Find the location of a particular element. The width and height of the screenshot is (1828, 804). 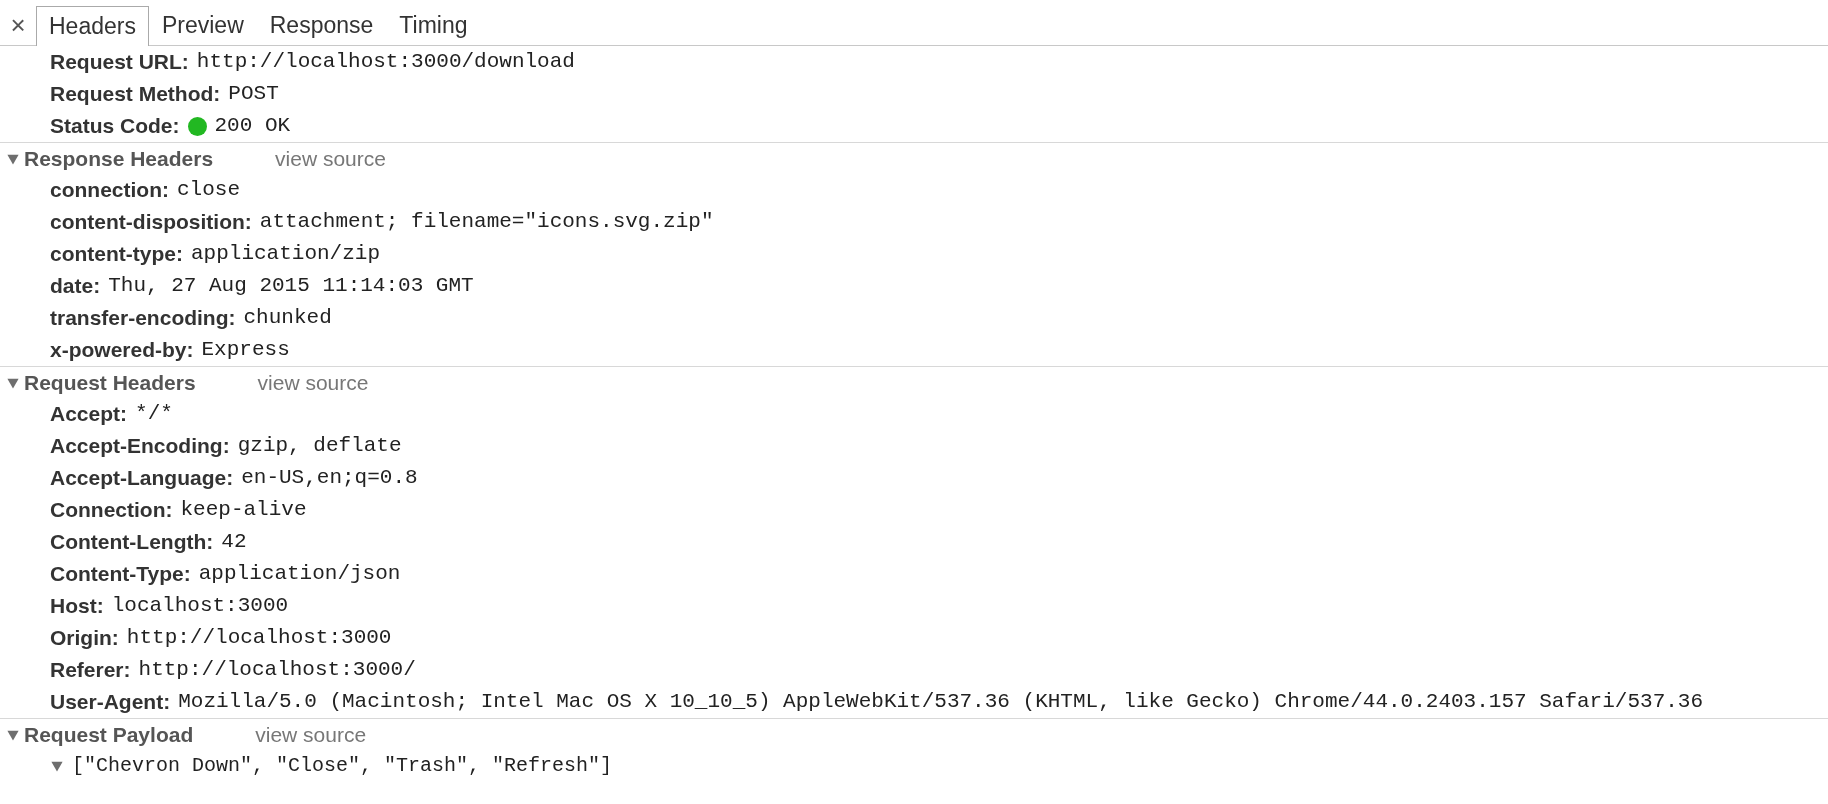

header-value: chunked is located at coordinates (287, 318).